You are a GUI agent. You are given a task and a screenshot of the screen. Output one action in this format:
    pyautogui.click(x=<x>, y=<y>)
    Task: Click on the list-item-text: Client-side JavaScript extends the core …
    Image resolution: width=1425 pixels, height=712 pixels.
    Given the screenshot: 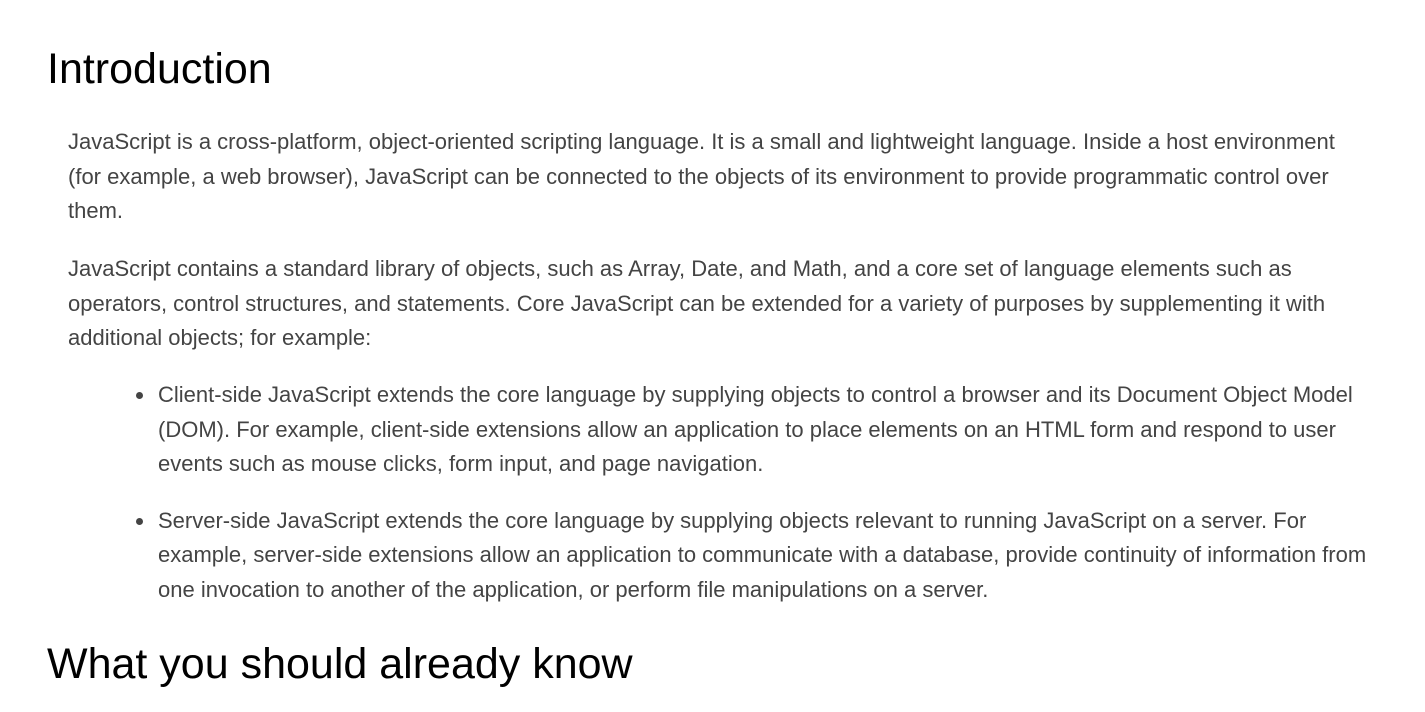 What is the action you would take?
    pyautogui.click(x=755, y=429)
    